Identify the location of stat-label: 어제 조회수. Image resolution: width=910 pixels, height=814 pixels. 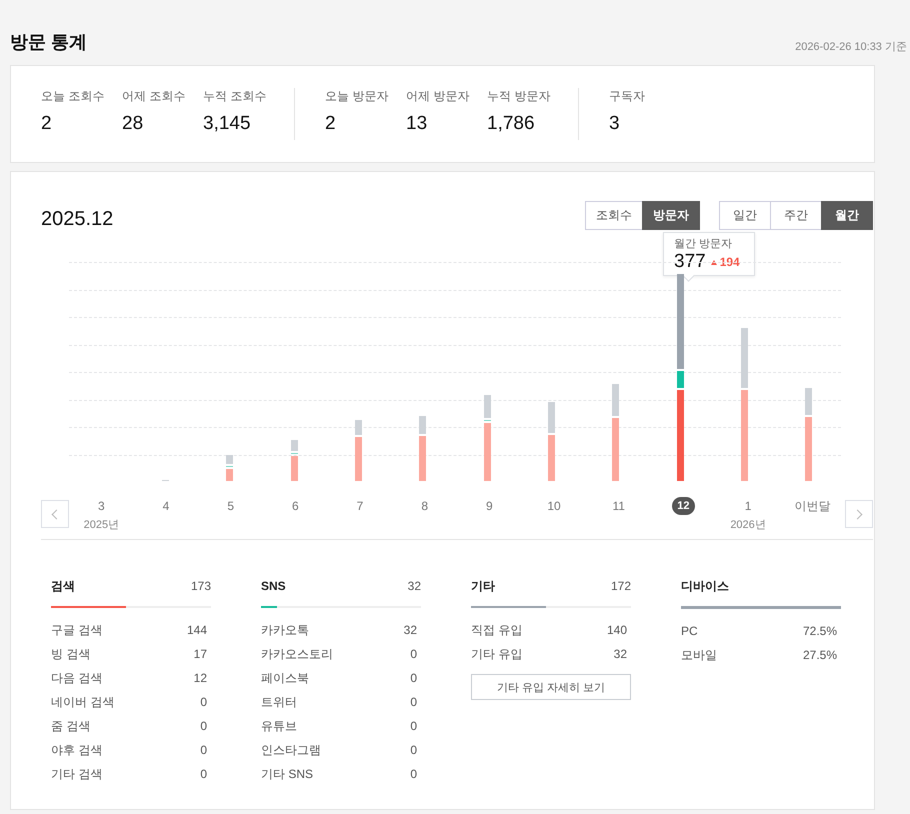
(154, 96).